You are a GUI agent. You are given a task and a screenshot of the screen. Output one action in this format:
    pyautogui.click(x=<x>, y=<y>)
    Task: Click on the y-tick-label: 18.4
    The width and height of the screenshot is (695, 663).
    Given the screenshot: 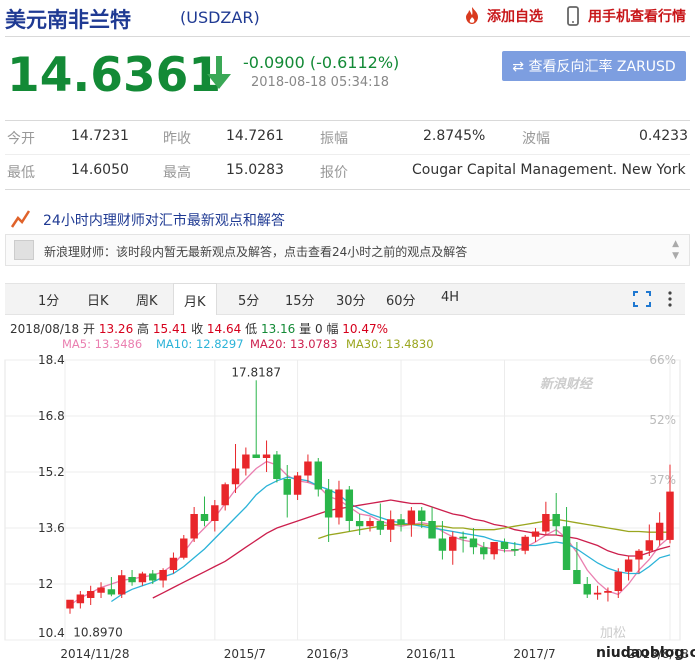 What is the action you would take?
    pyautogui.click(x=51, y=360)
    